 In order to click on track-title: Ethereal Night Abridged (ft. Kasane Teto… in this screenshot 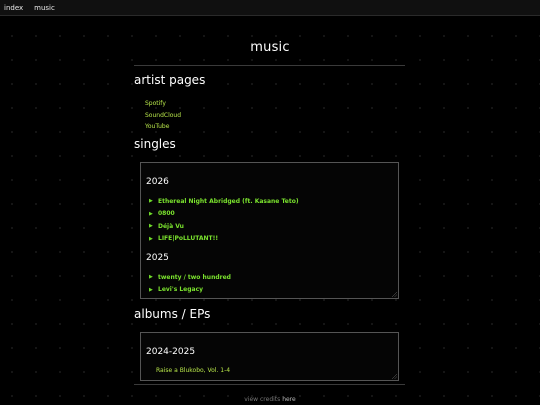, I will do `click(228, 201)`.